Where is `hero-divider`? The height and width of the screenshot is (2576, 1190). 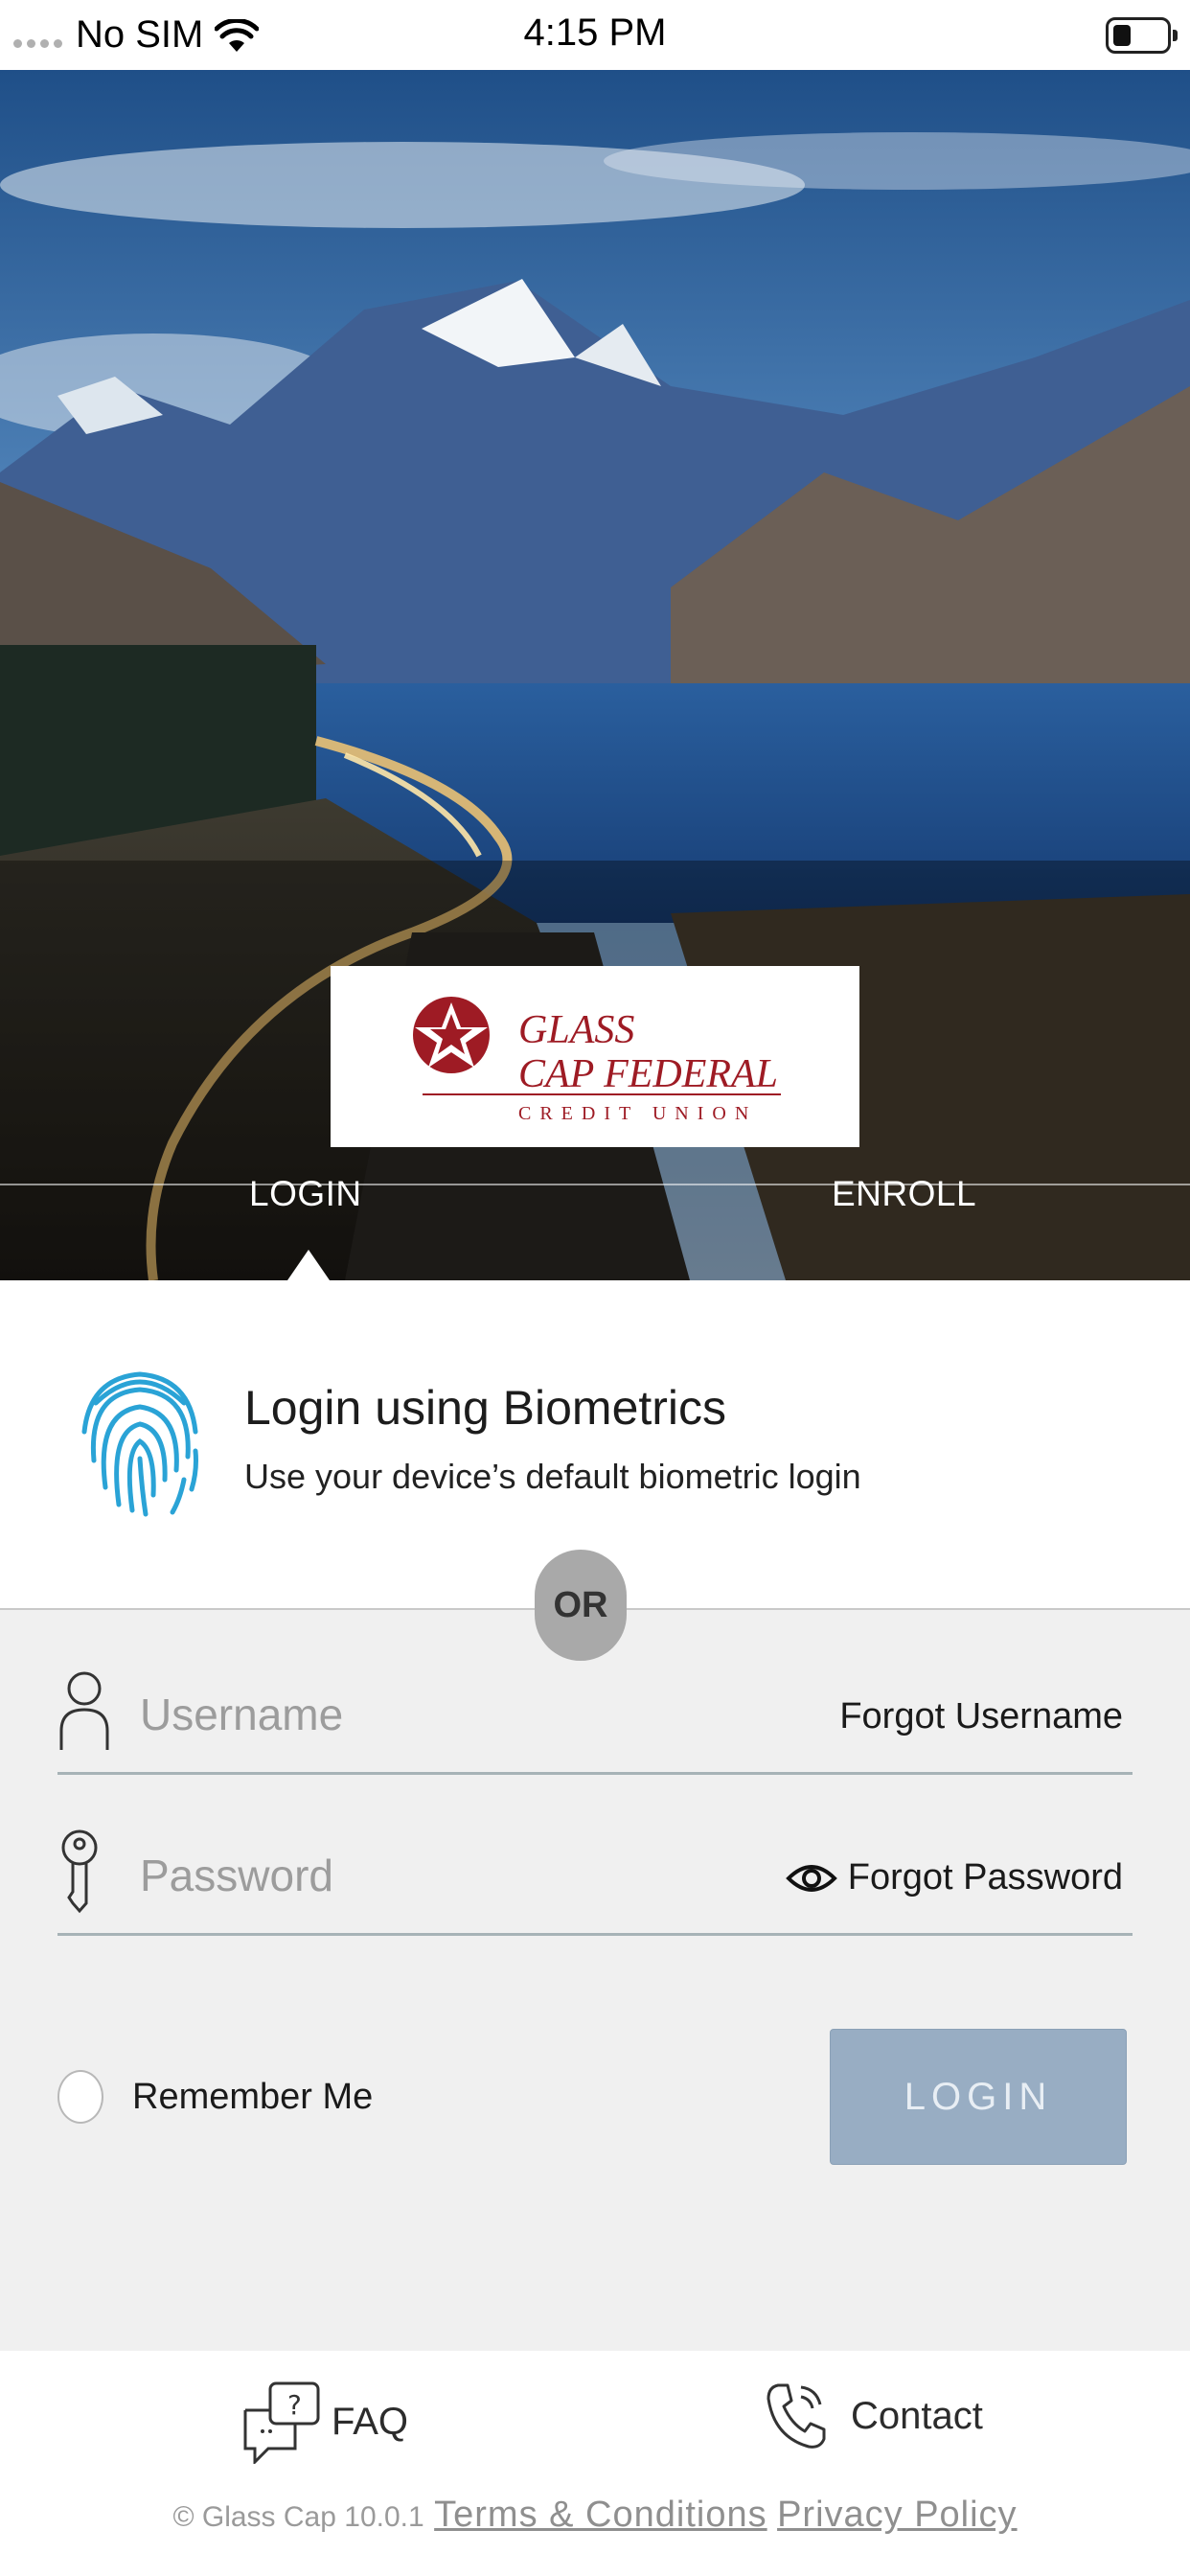 hero-divider is located at coordinates (595, 1184).